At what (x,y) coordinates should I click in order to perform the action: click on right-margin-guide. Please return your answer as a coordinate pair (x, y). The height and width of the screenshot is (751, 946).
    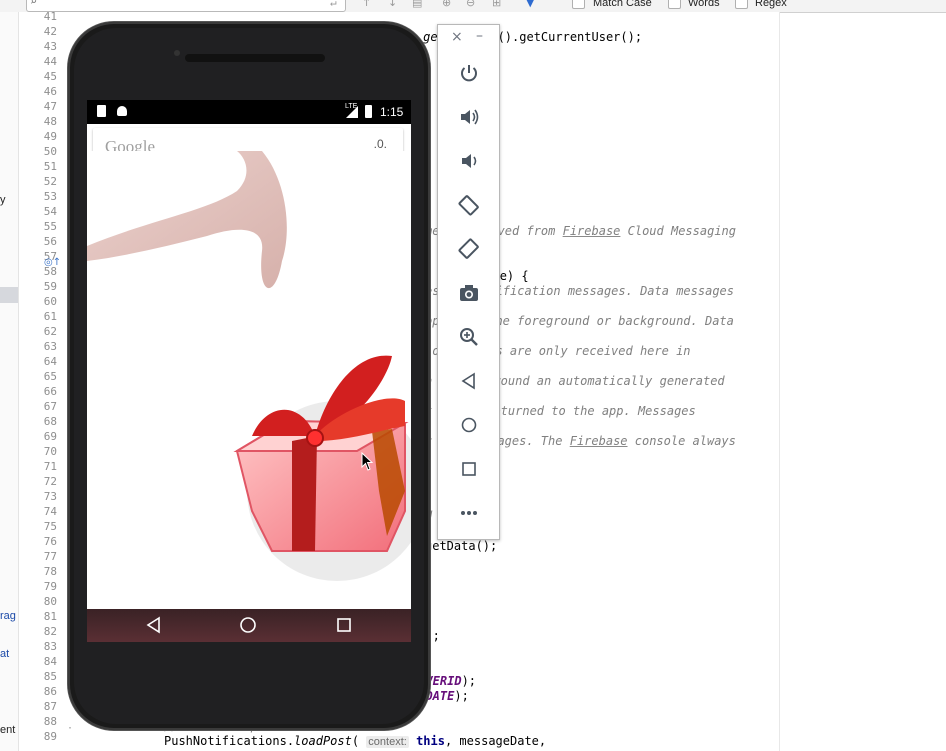
    Looking at the image, I should click on (779, 381).